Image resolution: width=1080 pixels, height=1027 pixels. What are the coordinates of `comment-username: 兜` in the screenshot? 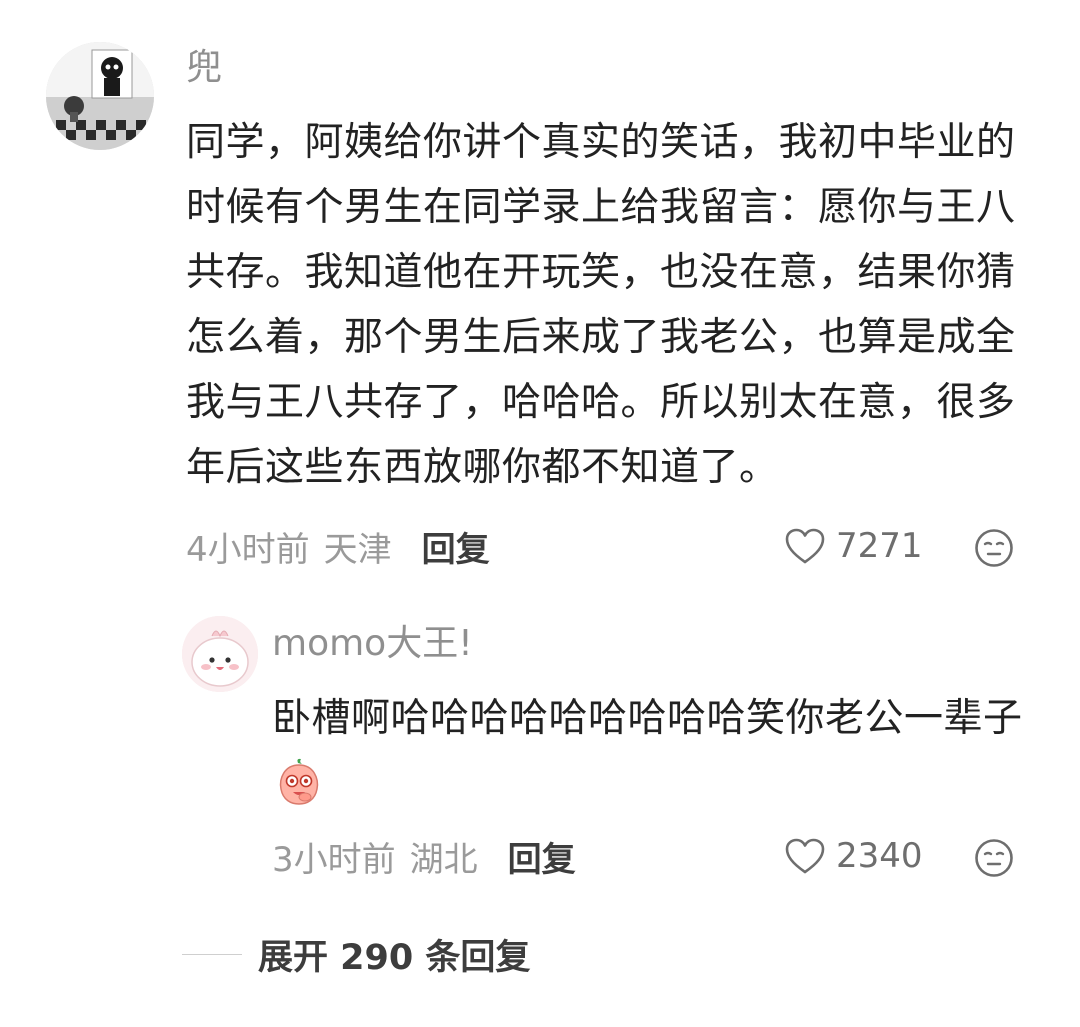 It's located at (204, 68).